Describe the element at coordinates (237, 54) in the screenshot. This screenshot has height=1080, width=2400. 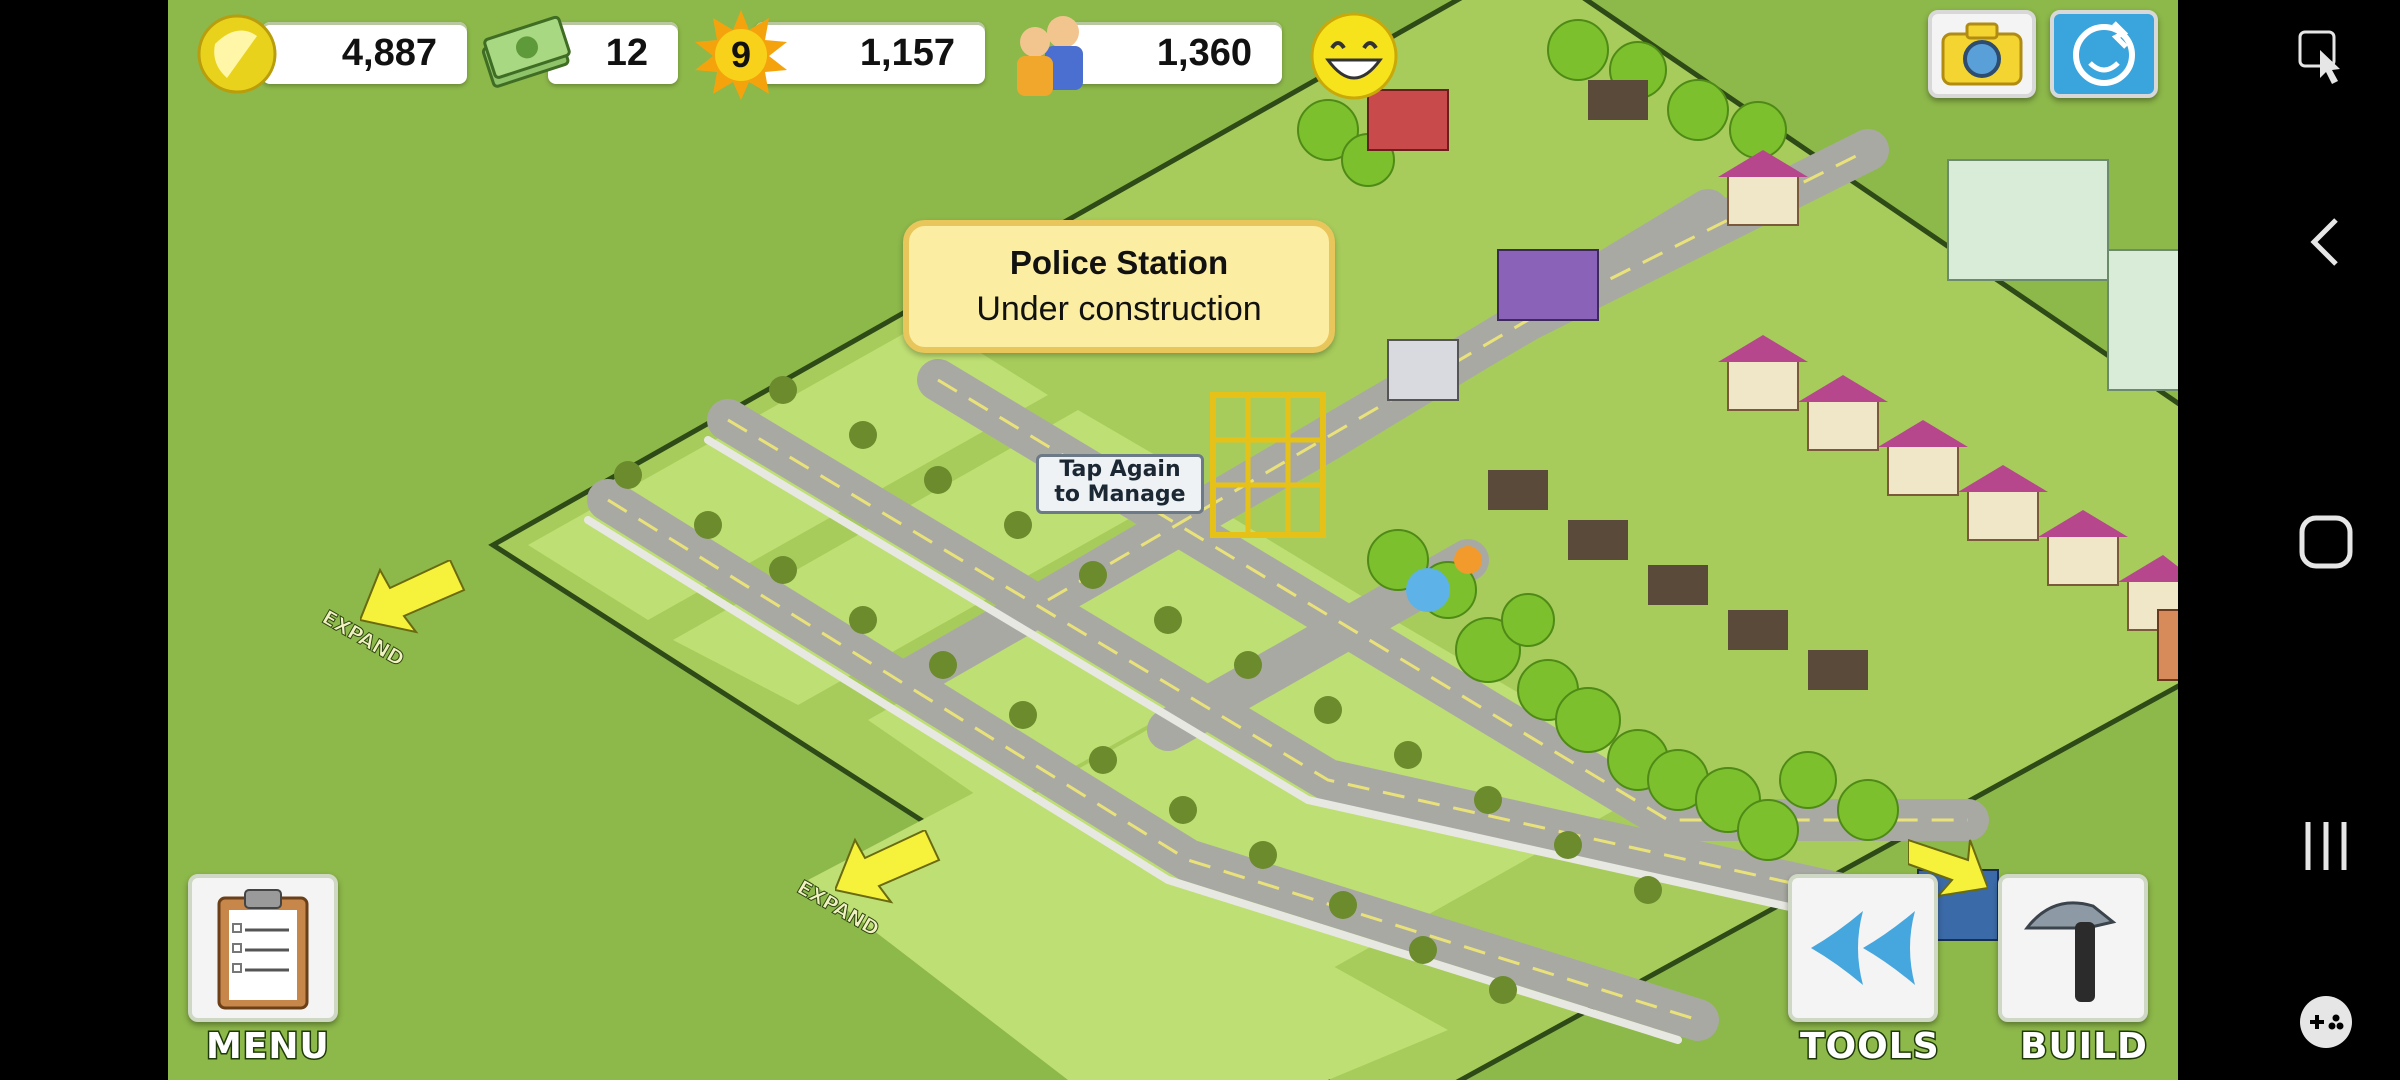
I see `coin-icon` at that location.